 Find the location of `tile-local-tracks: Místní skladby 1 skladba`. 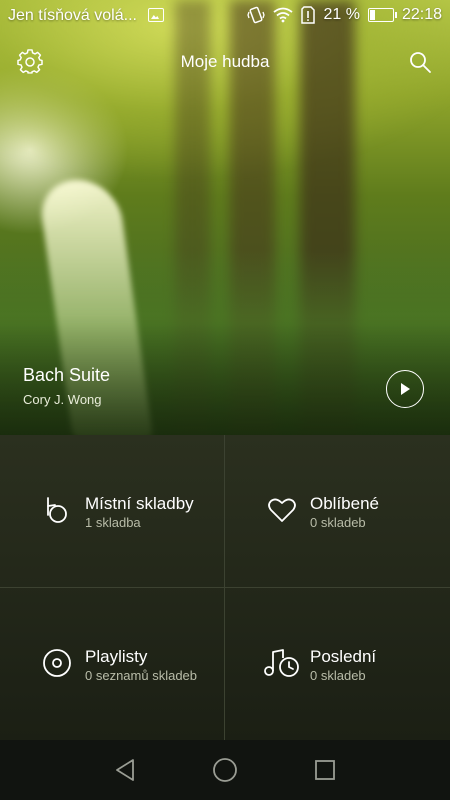

tile-local-tracks: Místní skladby 1 skladba is located at coordinates (112, 511).